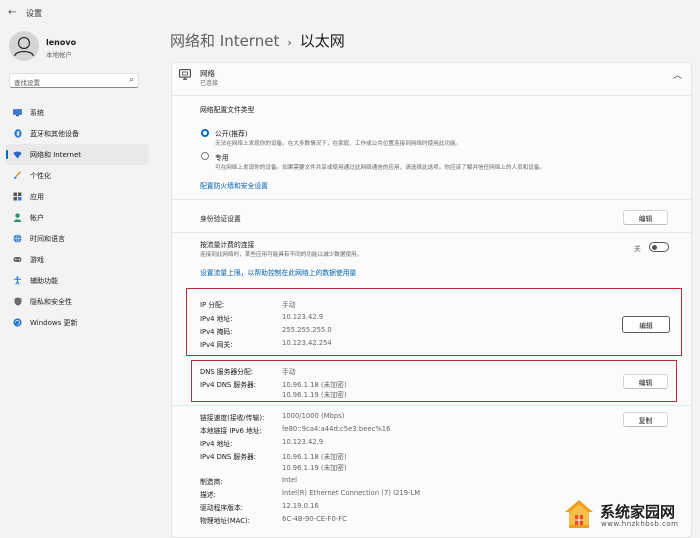 The width and height of the screenshot is (700, 538). Describe the element at coordinates (205, 156) in the screenshot. I see `private-radio` at that location.